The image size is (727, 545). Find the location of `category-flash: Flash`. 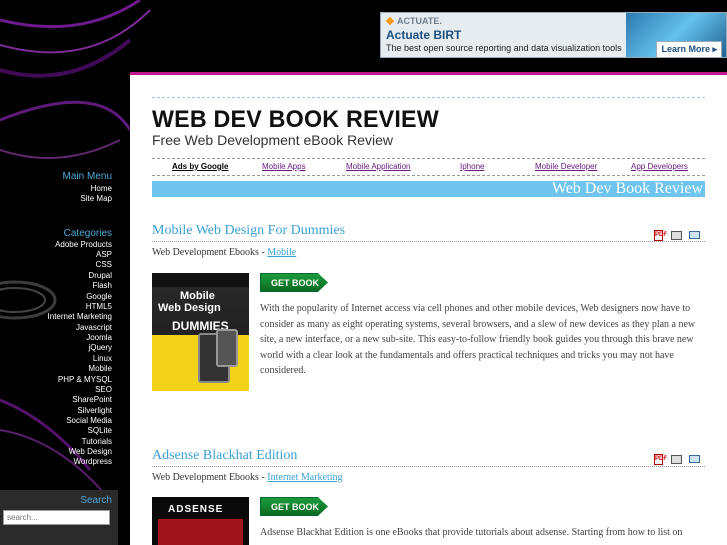

category-flash: Flash is located at coordinates (102, 285).